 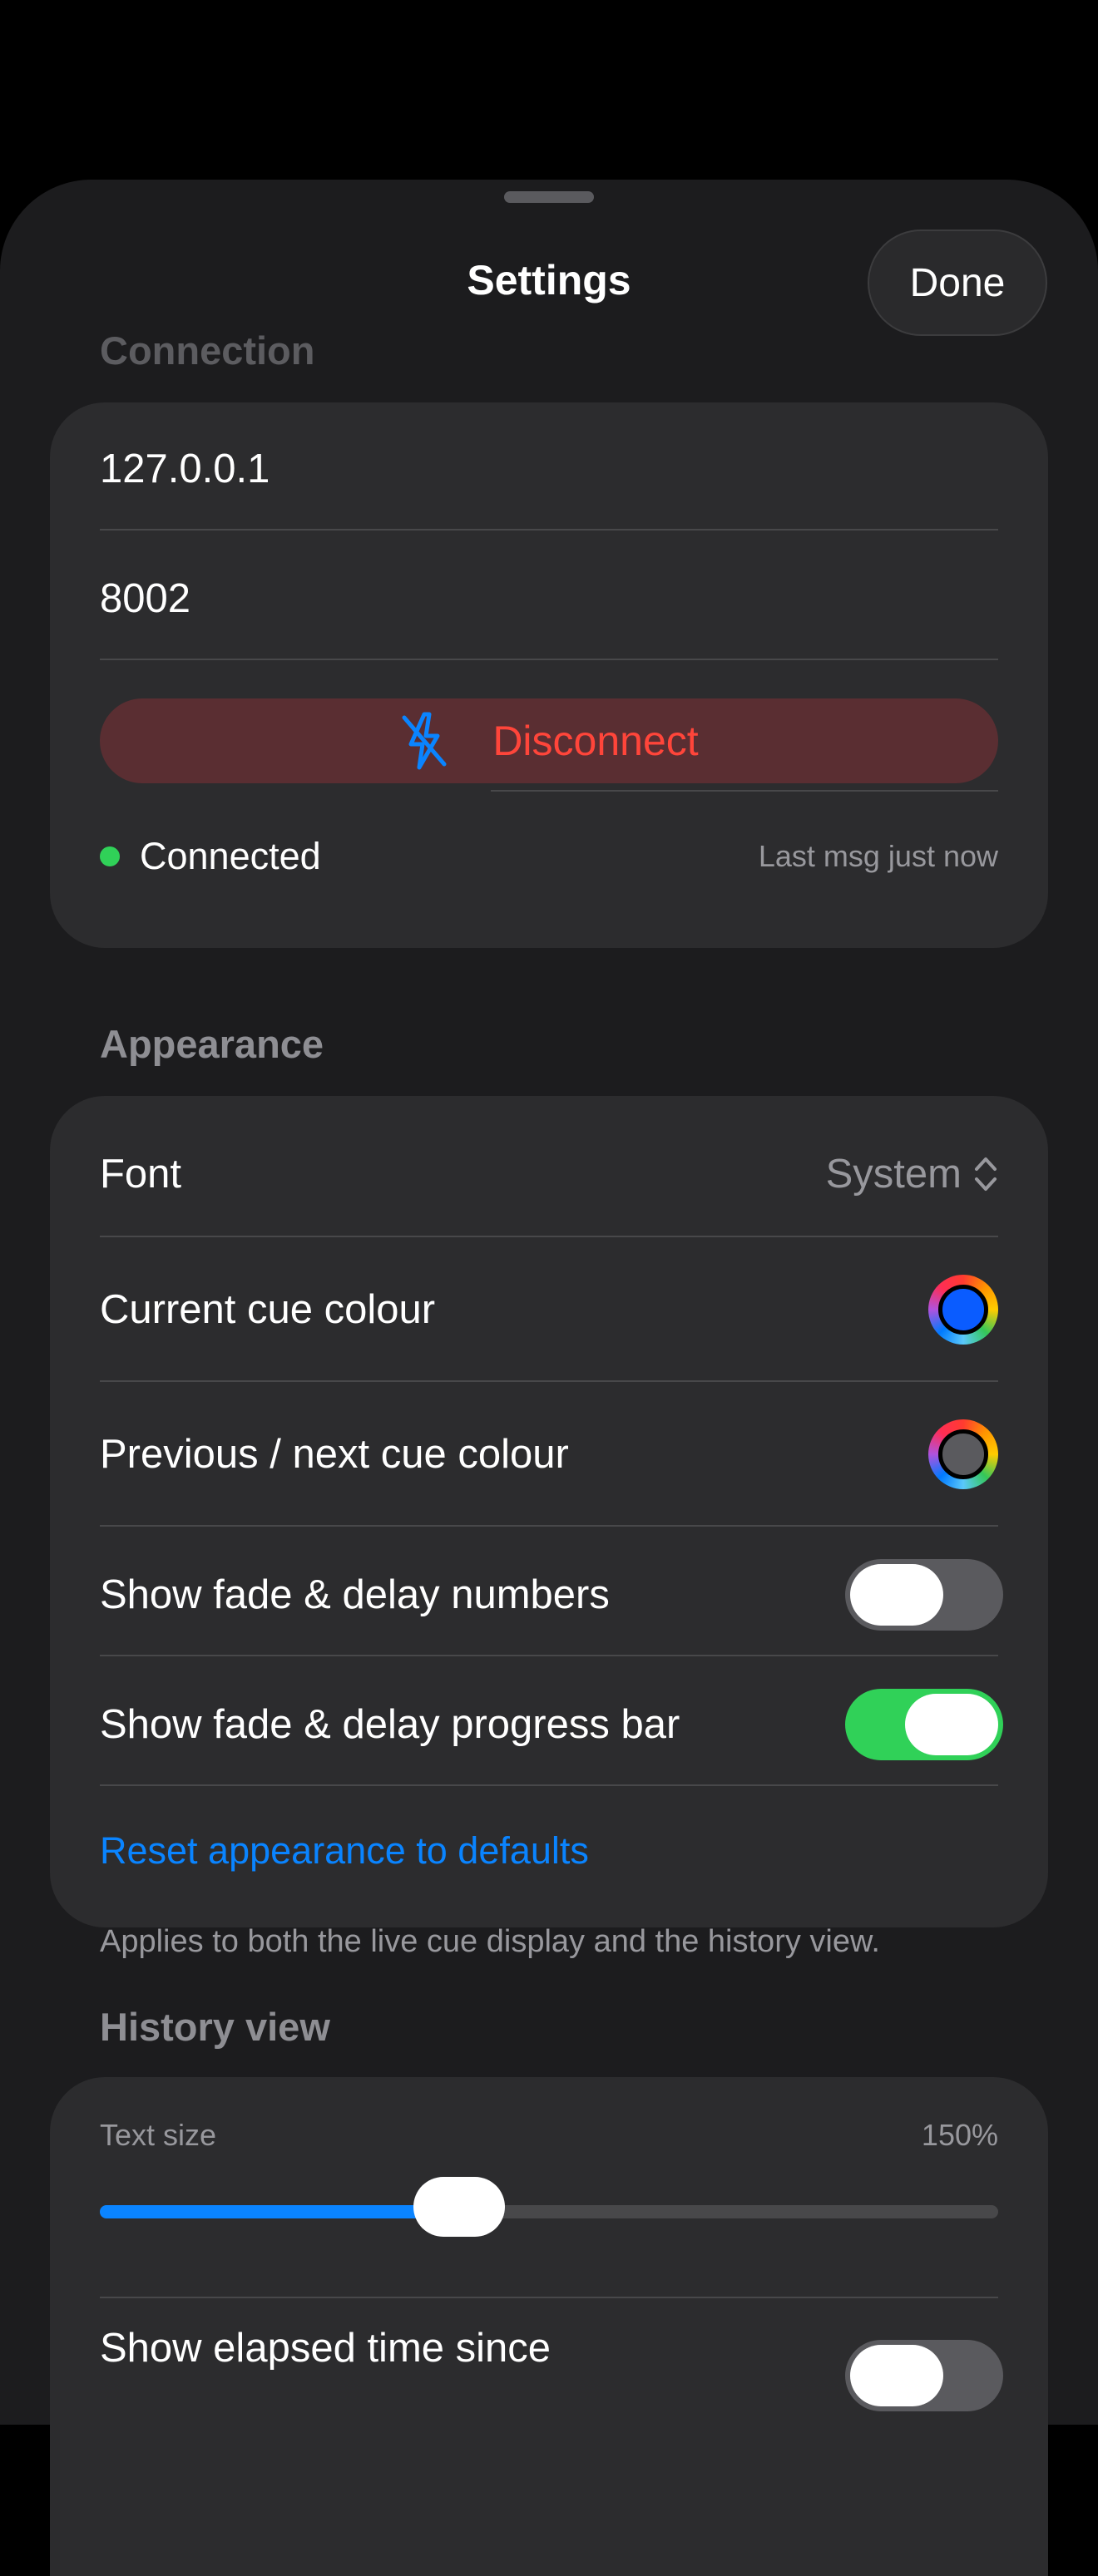 I want to click on disconnect-label: Disconnect, so click(x=595, y=741).